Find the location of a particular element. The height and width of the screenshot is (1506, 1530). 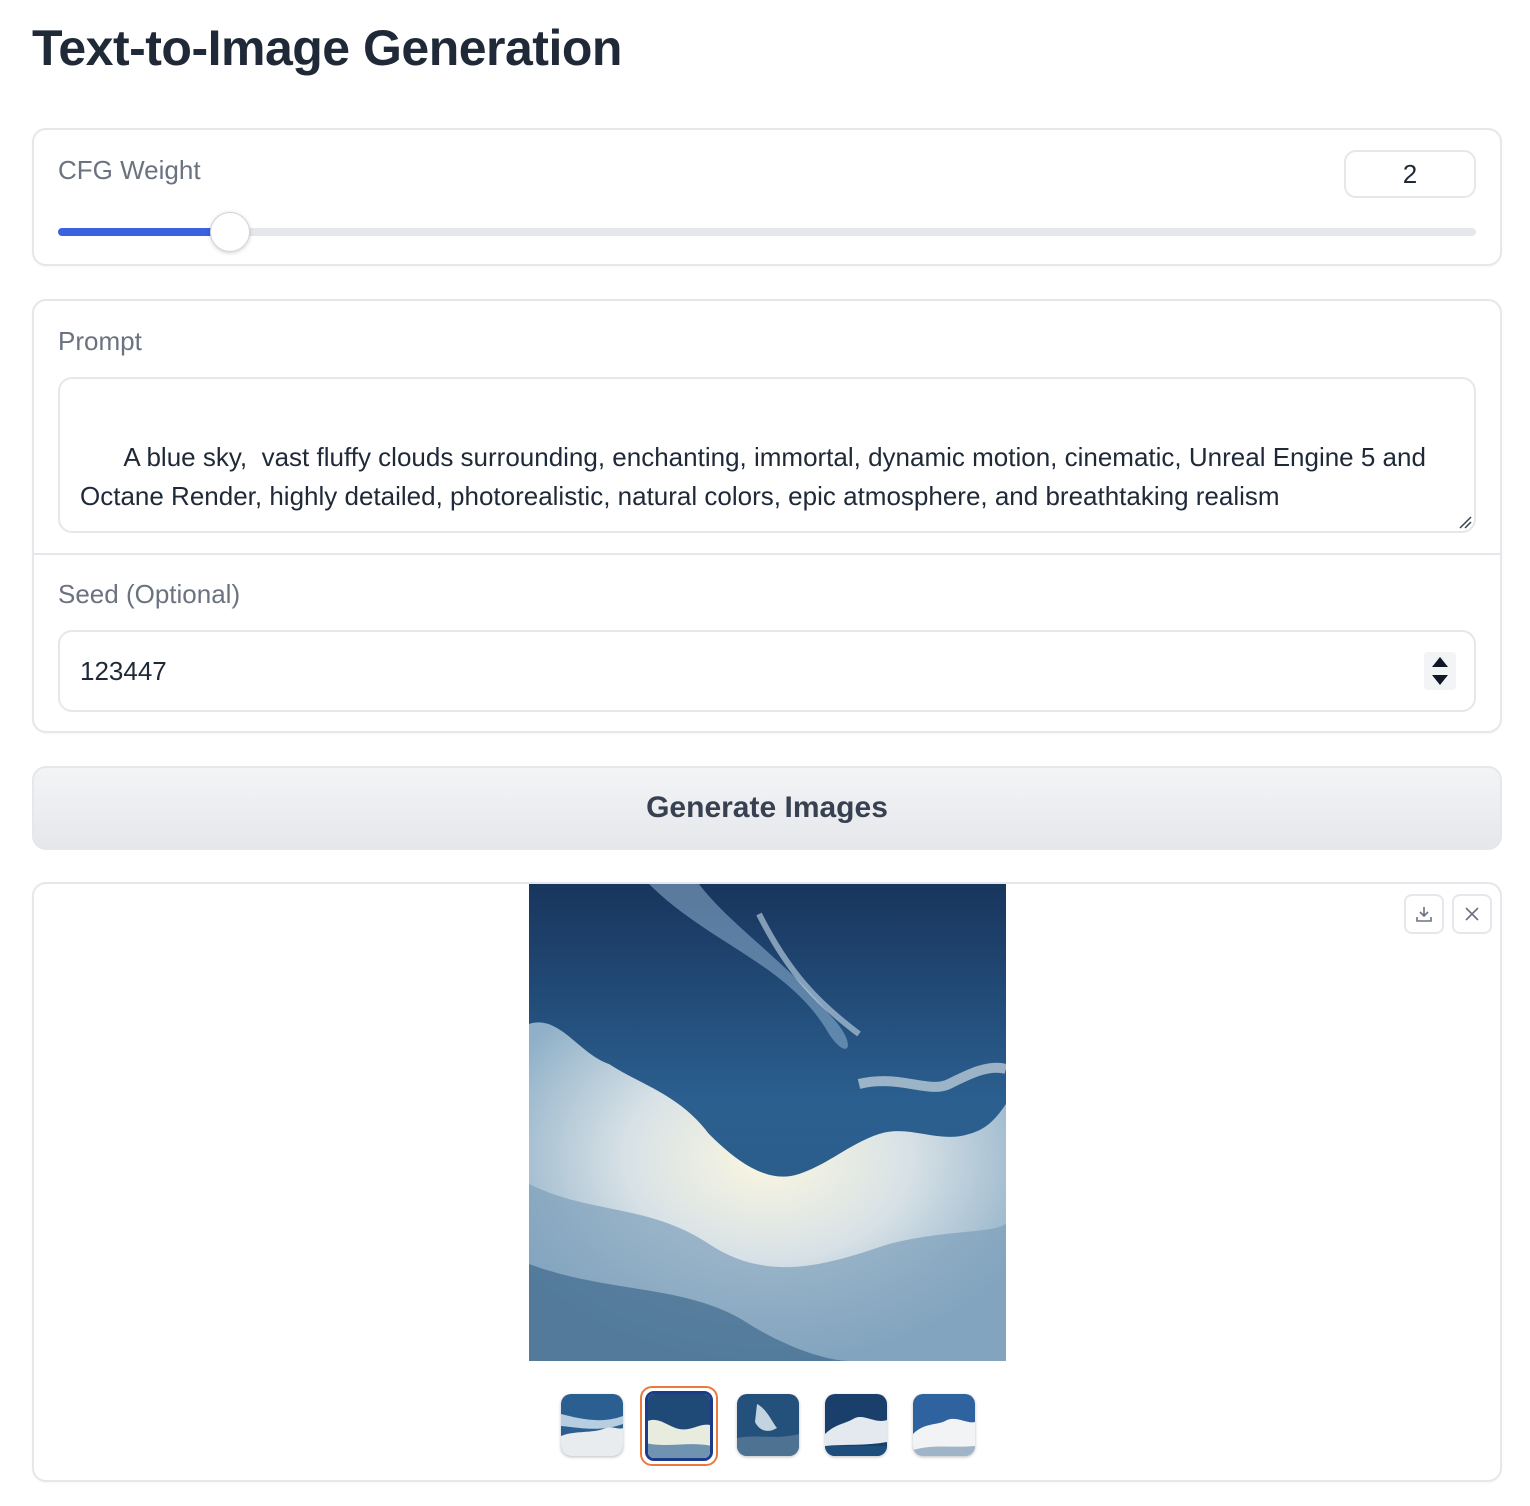

seed-stepper is located at coordinates (1440, 671).